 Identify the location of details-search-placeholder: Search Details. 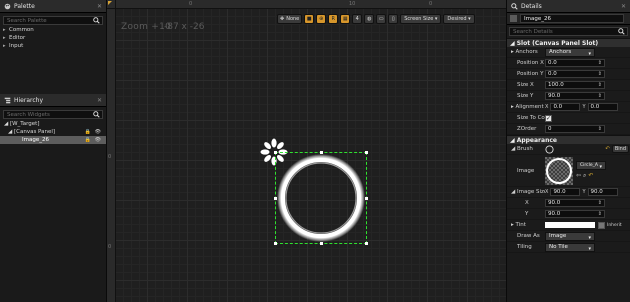
(533, 31).